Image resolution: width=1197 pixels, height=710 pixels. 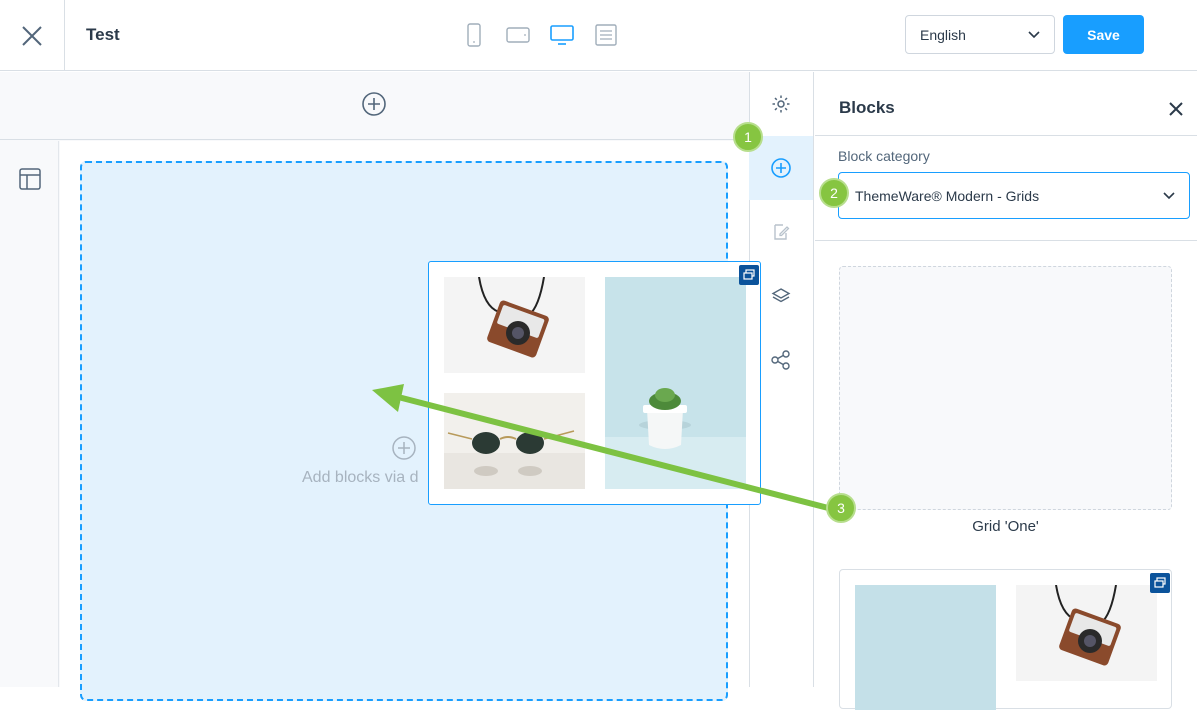 I want to click on sidebar-edit-button, so click(x=781, y=232).